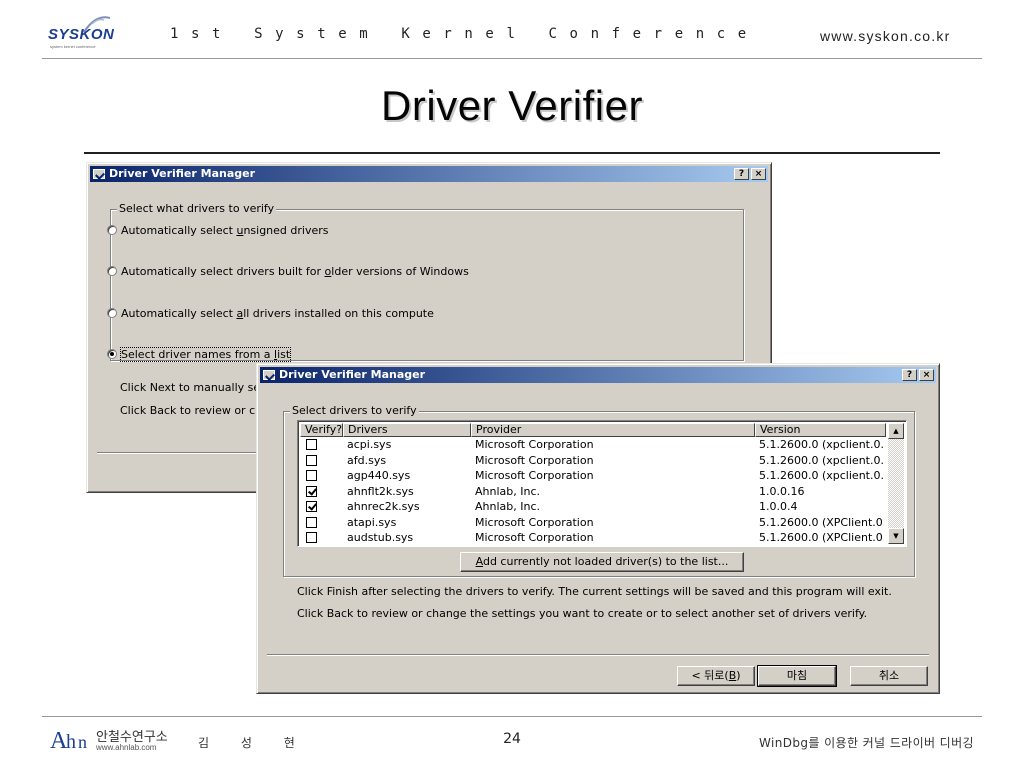 The image size is (1024, 768). Describe the element at coordinates (782, 491) in the screenshot. I see `cell-version: 1.0.0.16` at that location.